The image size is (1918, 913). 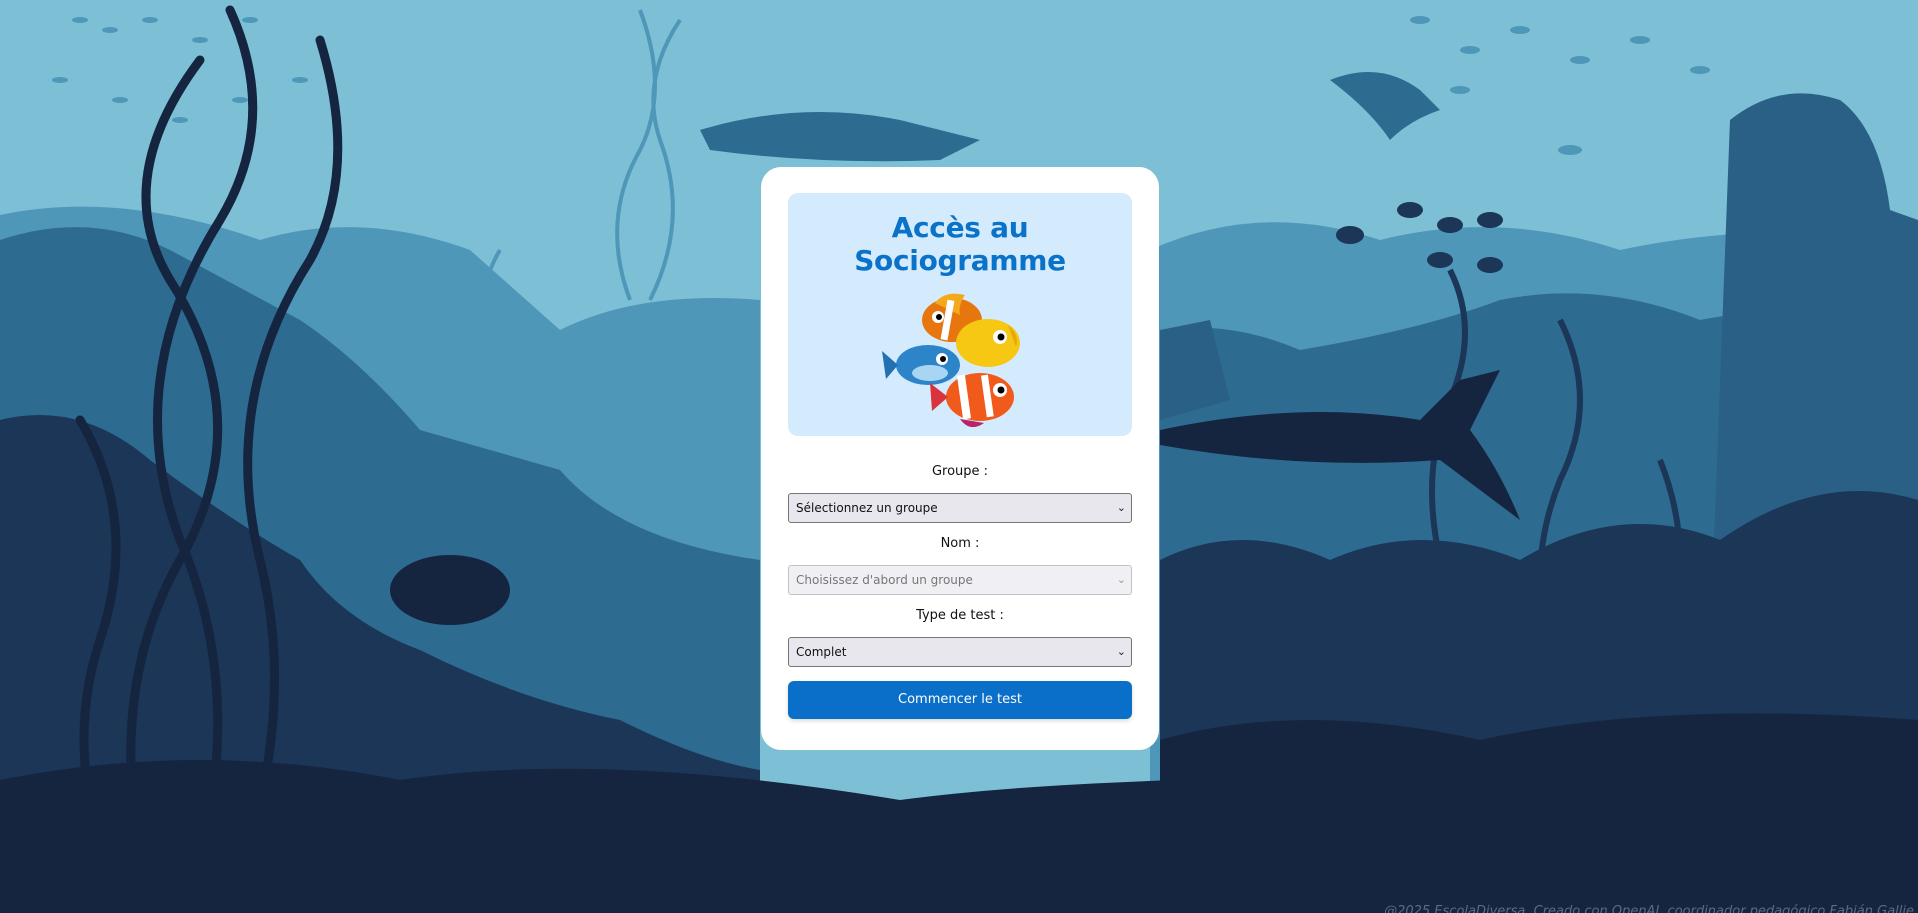 What do you see at coordinates (960, 508) in the screenshot?
I see `group-select: Sélectionnez un groupe ⌄` at bounding box center [960, 508].